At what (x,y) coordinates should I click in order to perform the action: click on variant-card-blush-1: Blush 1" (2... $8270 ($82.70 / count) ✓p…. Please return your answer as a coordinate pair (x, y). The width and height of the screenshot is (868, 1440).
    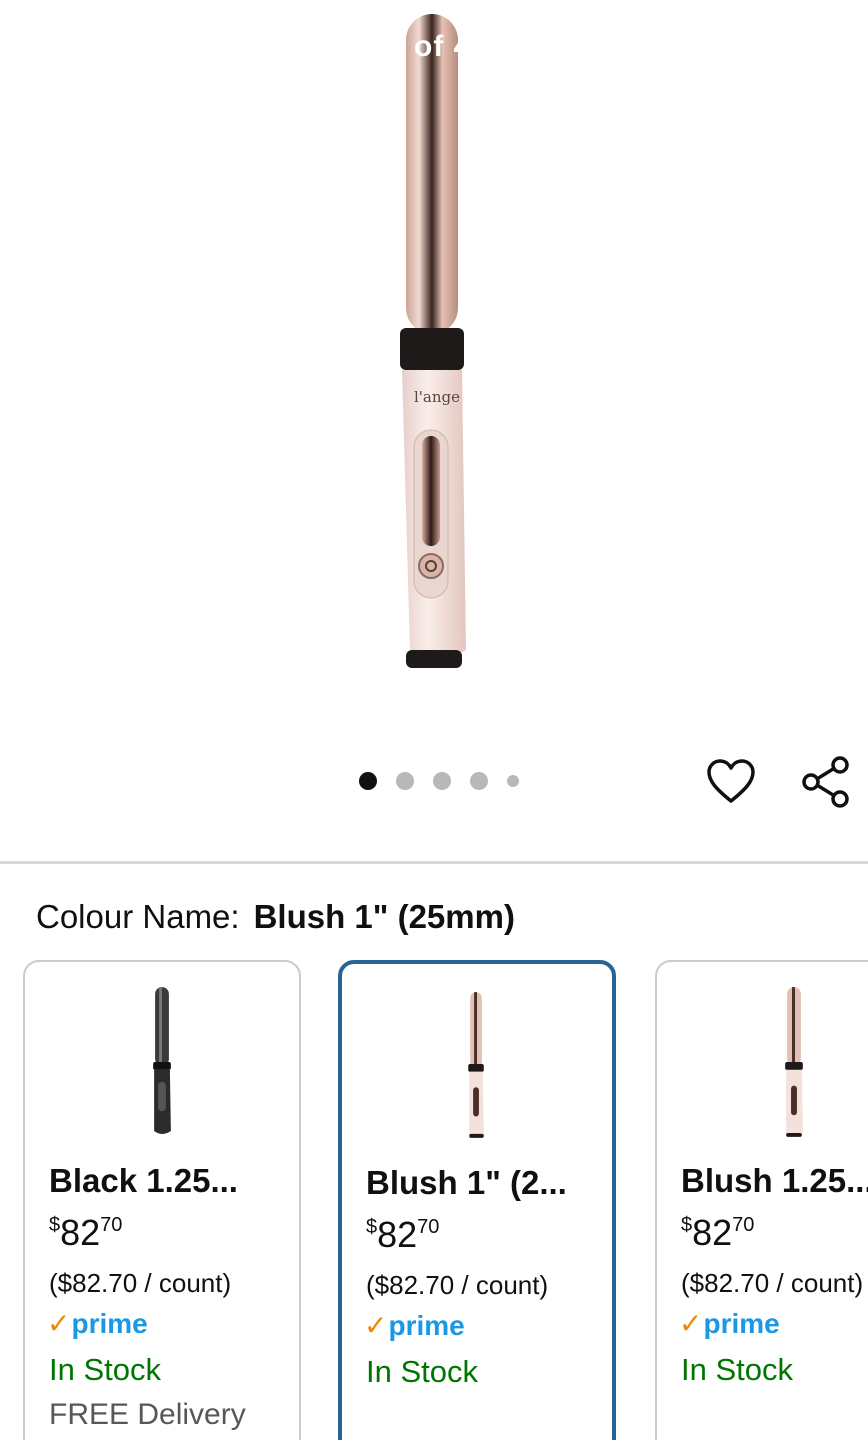
    Looking at the image, I should click on (477, 1200).